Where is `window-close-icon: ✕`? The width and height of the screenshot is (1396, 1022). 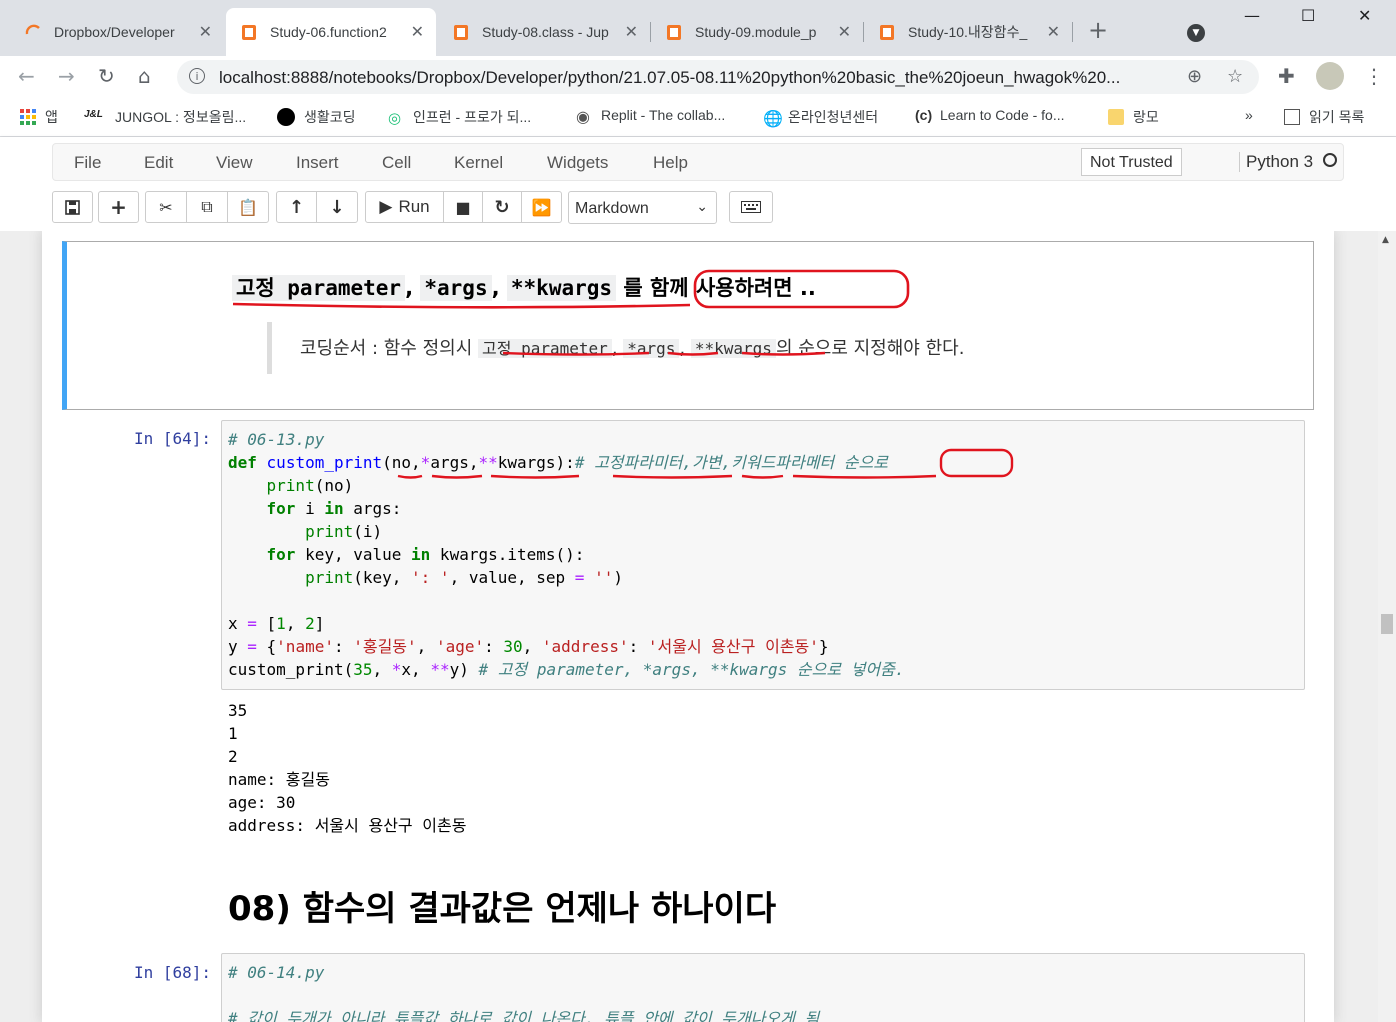
window-close-icon: ✕ is located at coordinates (1364, 15).